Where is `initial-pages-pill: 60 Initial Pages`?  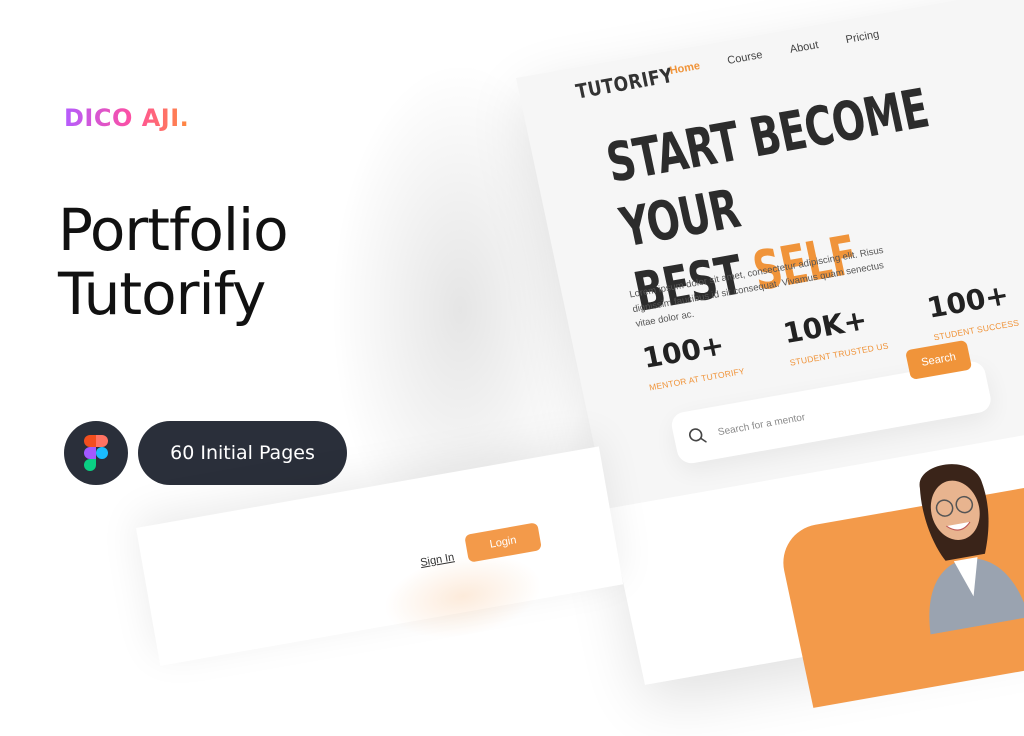 initial-pages-pill: 60 Initial Pages is located at coordinates (242, 453).